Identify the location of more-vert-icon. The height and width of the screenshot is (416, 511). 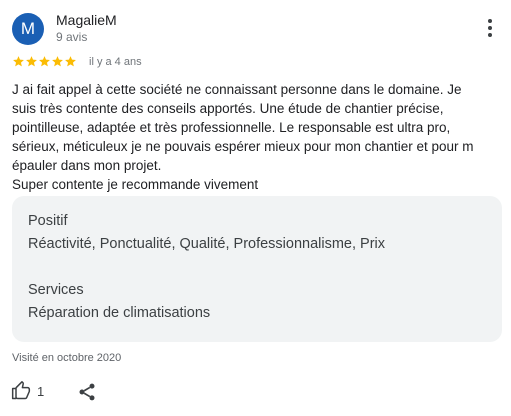
(490, 28).